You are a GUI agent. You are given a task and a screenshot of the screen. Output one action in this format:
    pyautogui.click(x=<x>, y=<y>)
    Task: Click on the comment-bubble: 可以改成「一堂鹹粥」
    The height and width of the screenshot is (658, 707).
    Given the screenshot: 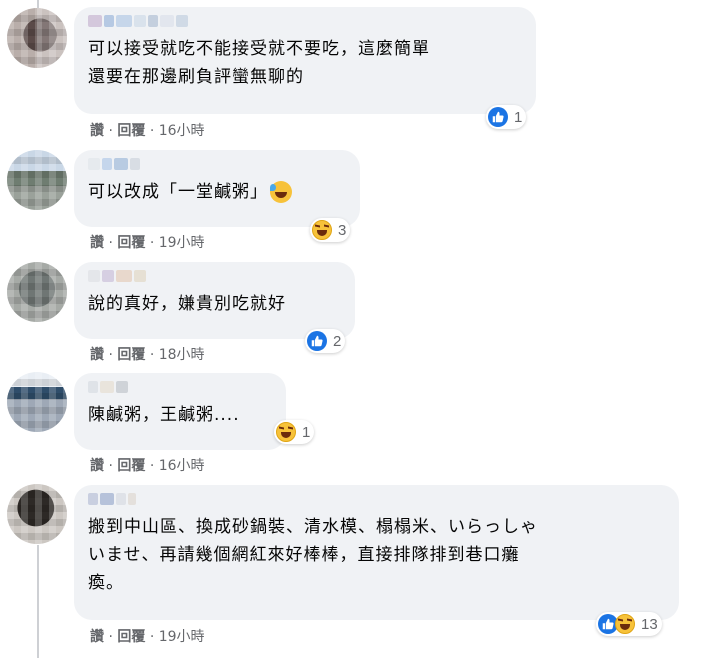 What is the action you would take?
    pyautogui.click(x=217, y=188)
    